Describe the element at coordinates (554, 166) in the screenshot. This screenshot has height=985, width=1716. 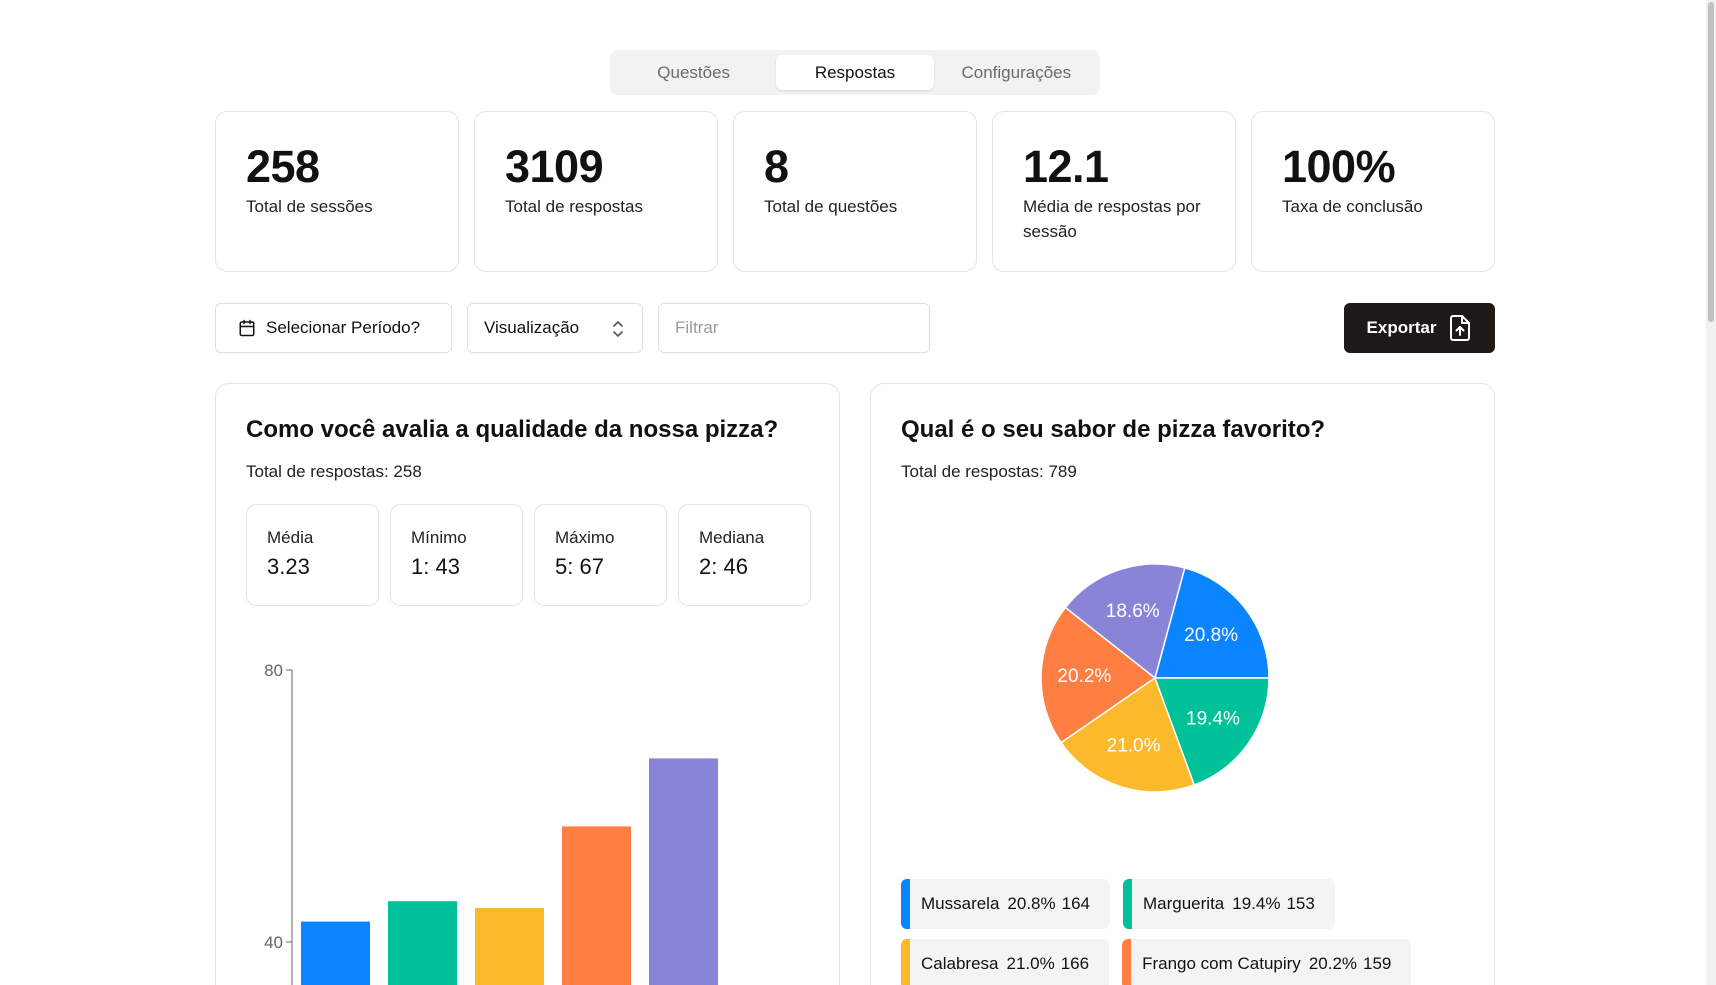
I see `stat-value: 3109` at that location.